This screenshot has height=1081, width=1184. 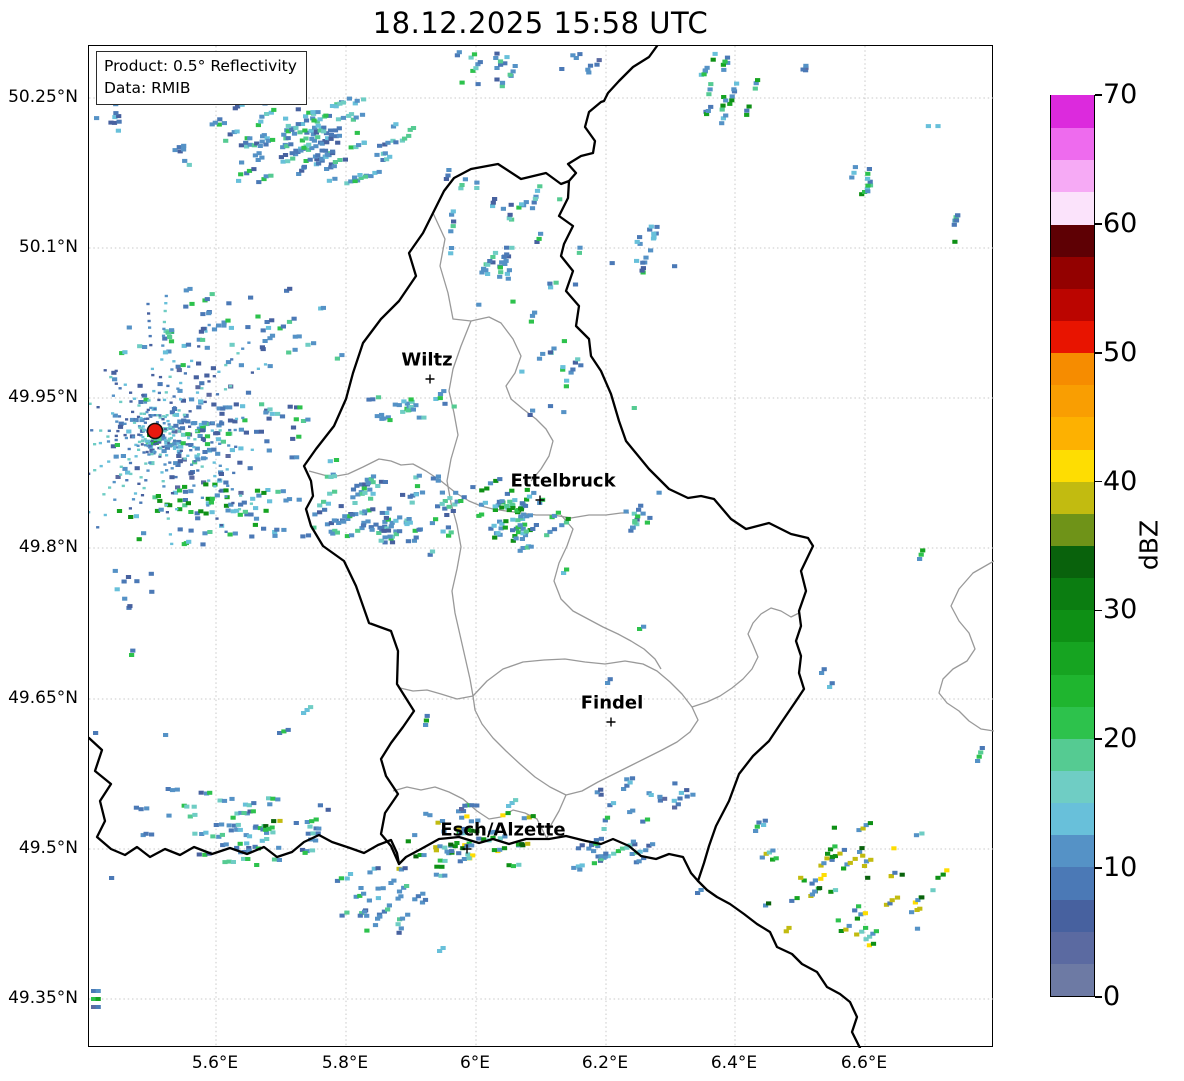 What do you see at coordinates (215, 1063) in the screenshot?
I see `x-tick-label: 5.6°E` at bounding box center [215, 1063].